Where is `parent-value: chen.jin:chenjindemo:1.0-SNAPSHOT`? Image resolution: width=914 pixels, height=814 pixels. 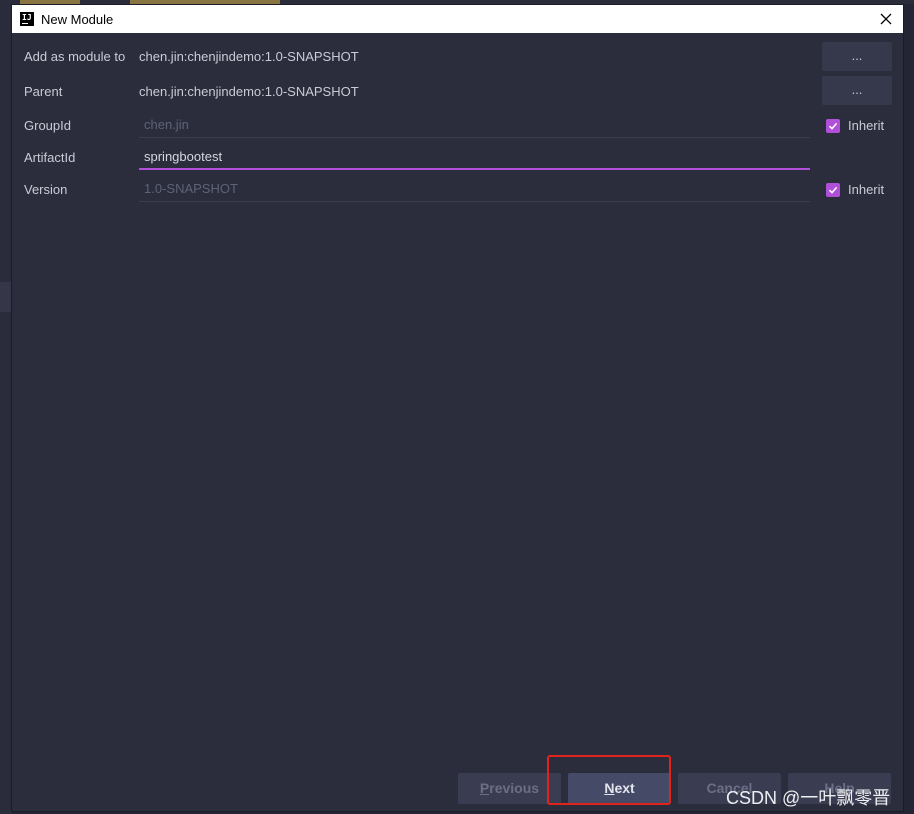
parent-value: chen.jin:chenjindemo:1.0-SNAPSHOT is located at coordinates (249, 91).